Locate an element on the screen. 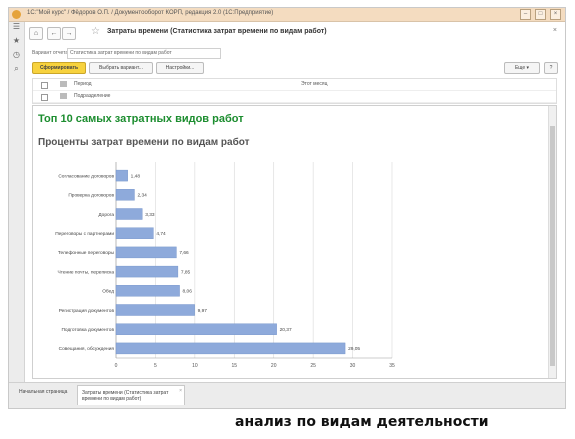  variant-label: Вариант отчета: is located at coordinates (51, 53).